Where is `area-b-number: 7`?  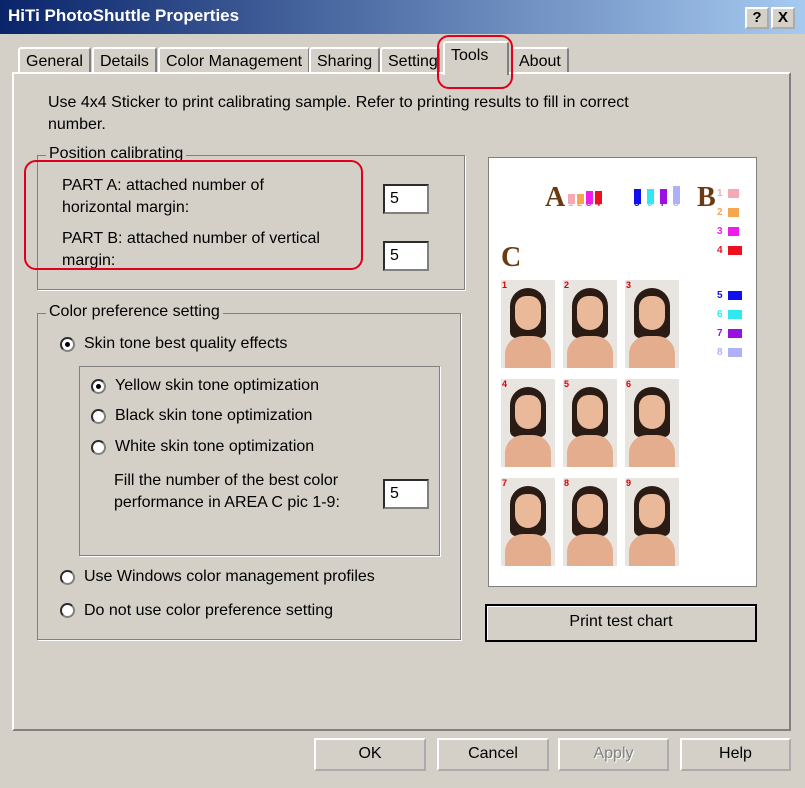 area-b-number: 7 is located at coordinates (720, 333).